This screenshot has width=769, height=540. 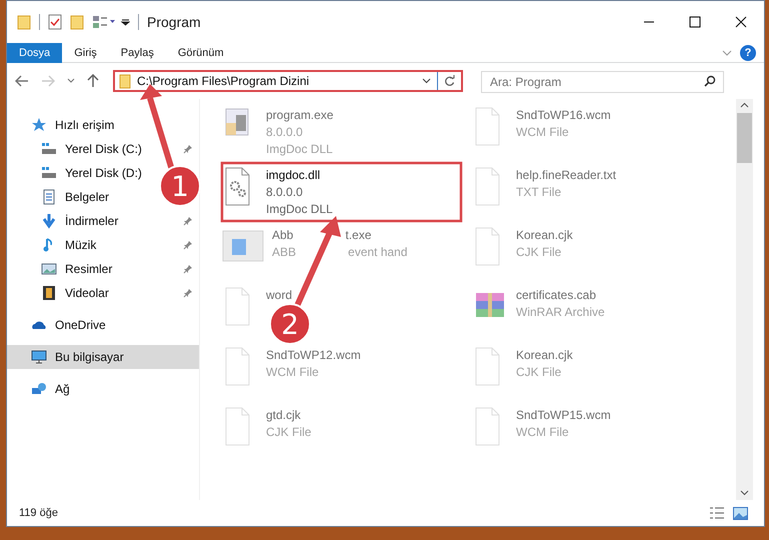 What do you see at coordinates (137, 53) in the screenshot?
I see `ribbon-tab: Paylaş` at bounding box center [137, 53].